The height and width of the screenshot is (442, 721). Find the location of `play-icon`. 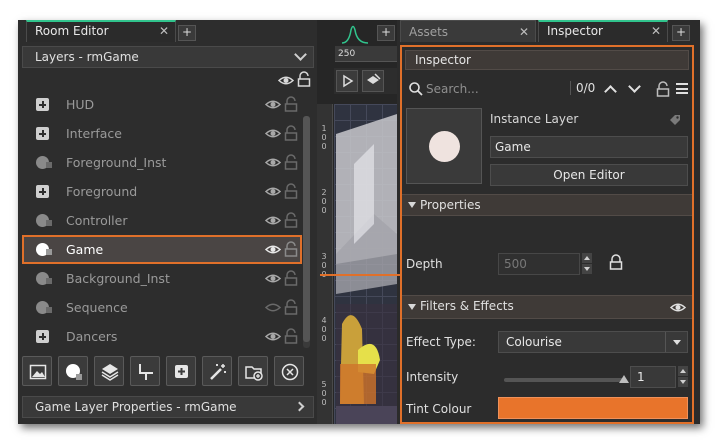

play-icon is located at coordinates (348, 81).